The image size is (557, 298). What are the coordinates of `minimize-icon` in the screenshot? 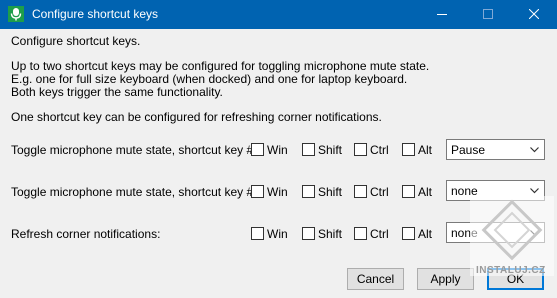 It's located at (442, 14).